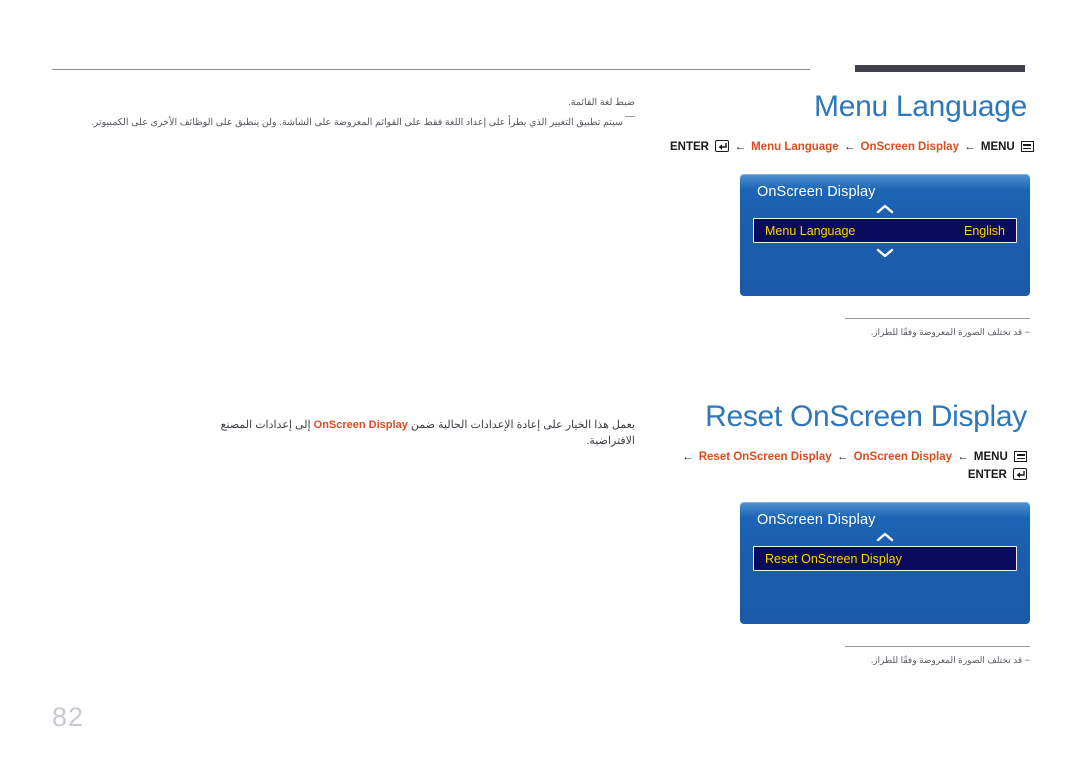  I want to click on header-accent-bar, so click(940, 68).